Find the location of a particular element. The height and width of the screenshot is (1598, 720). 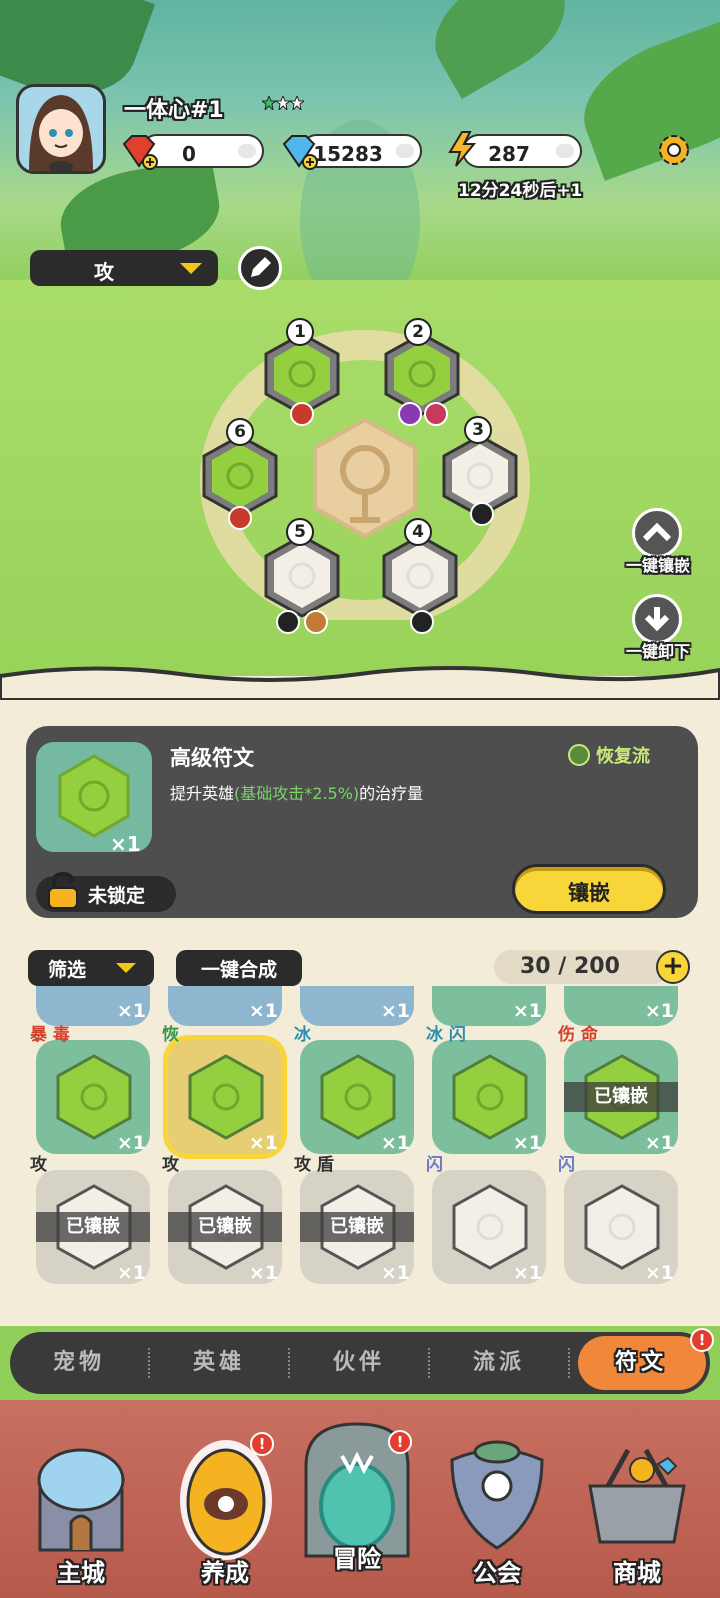

edit-button is located at coordinates (260, 268).